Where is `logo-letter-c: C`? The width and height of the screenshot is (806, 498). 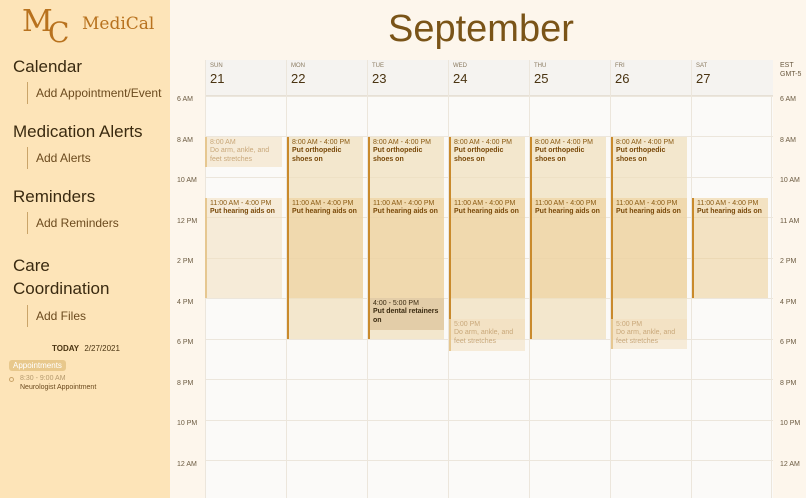
logo-letter-c: C is located at coordinates (59, 32).